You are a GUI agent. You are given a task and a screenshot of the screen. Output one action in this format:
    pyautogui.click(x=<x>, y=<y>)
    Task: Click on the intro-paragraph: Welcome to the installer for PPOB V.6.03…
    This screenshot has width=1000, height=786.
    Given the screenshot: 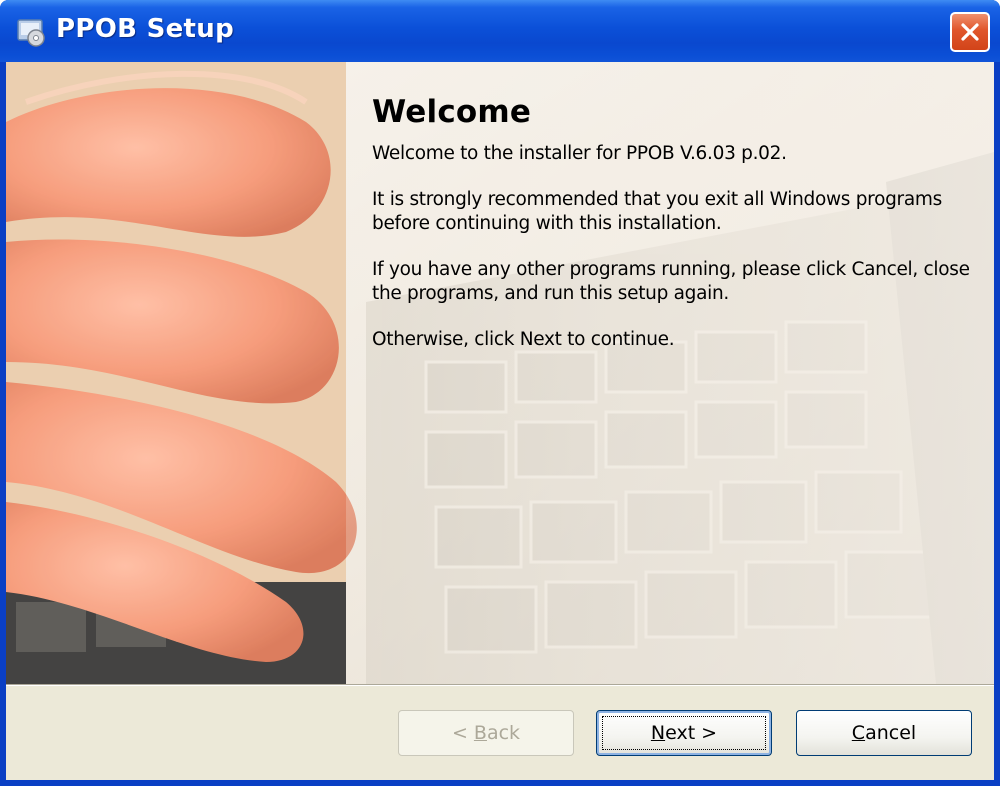 What is the action you would take?
    pyautogui.click(x=579, y=153)
    